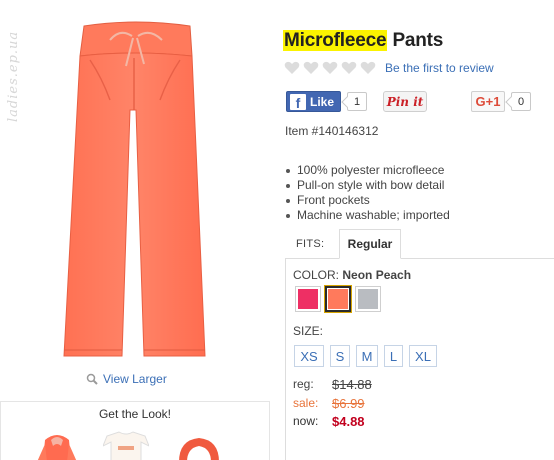 This screenshot has height=460, width=554. Describe the element at coordinates (340, 356) in the screenshot. I see `size-option-s: S` at that location.